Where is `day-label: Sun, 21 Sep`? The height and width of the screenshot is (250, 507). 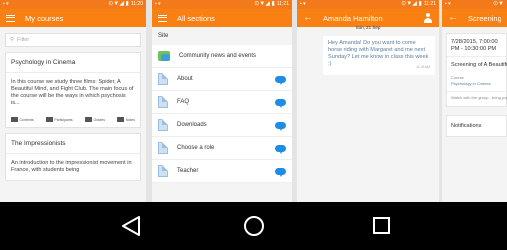
day-label: Sun, 21 Sep is located at coordinates (368, 27).